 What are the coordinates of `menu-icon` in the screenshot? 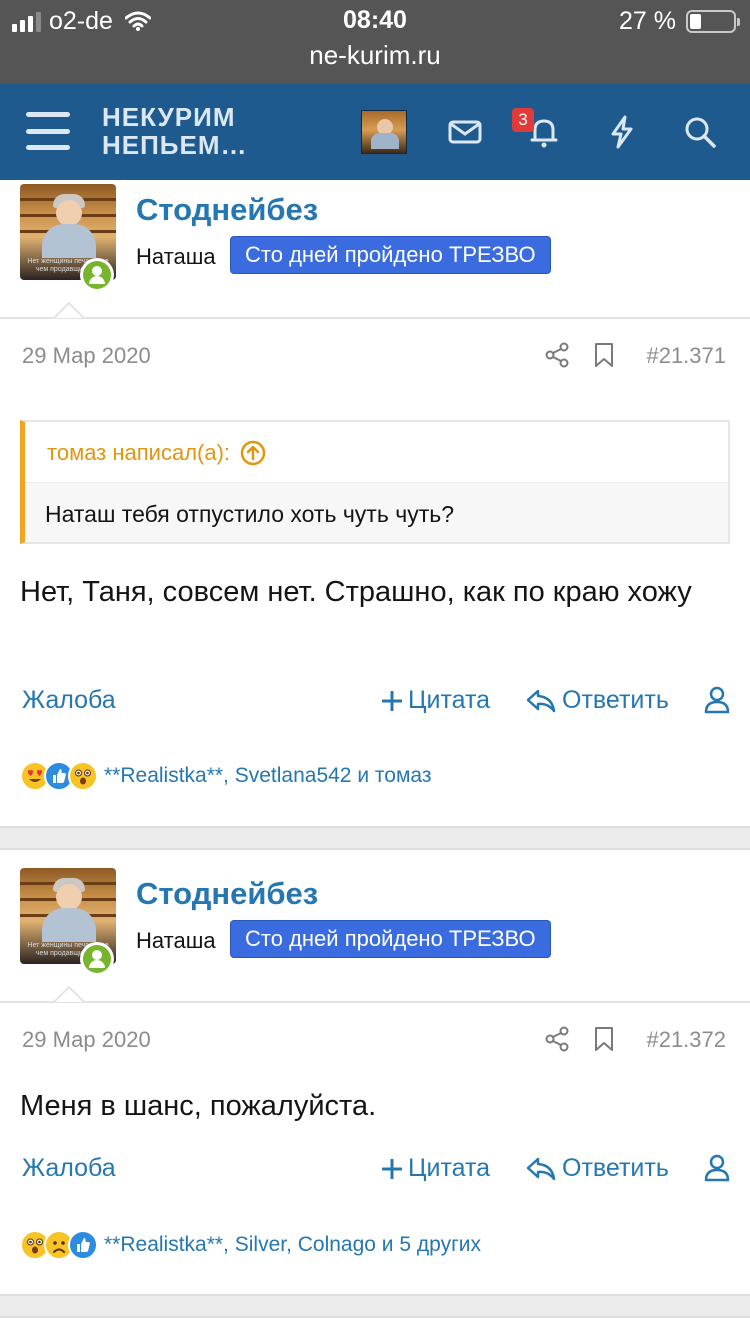 It's located at (48, 131).